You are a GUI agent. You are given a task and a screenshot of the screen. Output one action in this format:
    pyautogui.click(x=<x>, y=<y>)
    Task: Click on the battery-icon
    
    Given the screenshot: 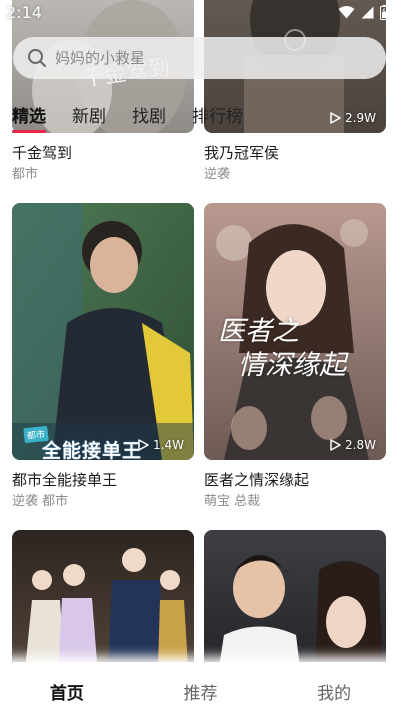 What is the action you would take?
    pyautogui.click(x=384, y=12)
    